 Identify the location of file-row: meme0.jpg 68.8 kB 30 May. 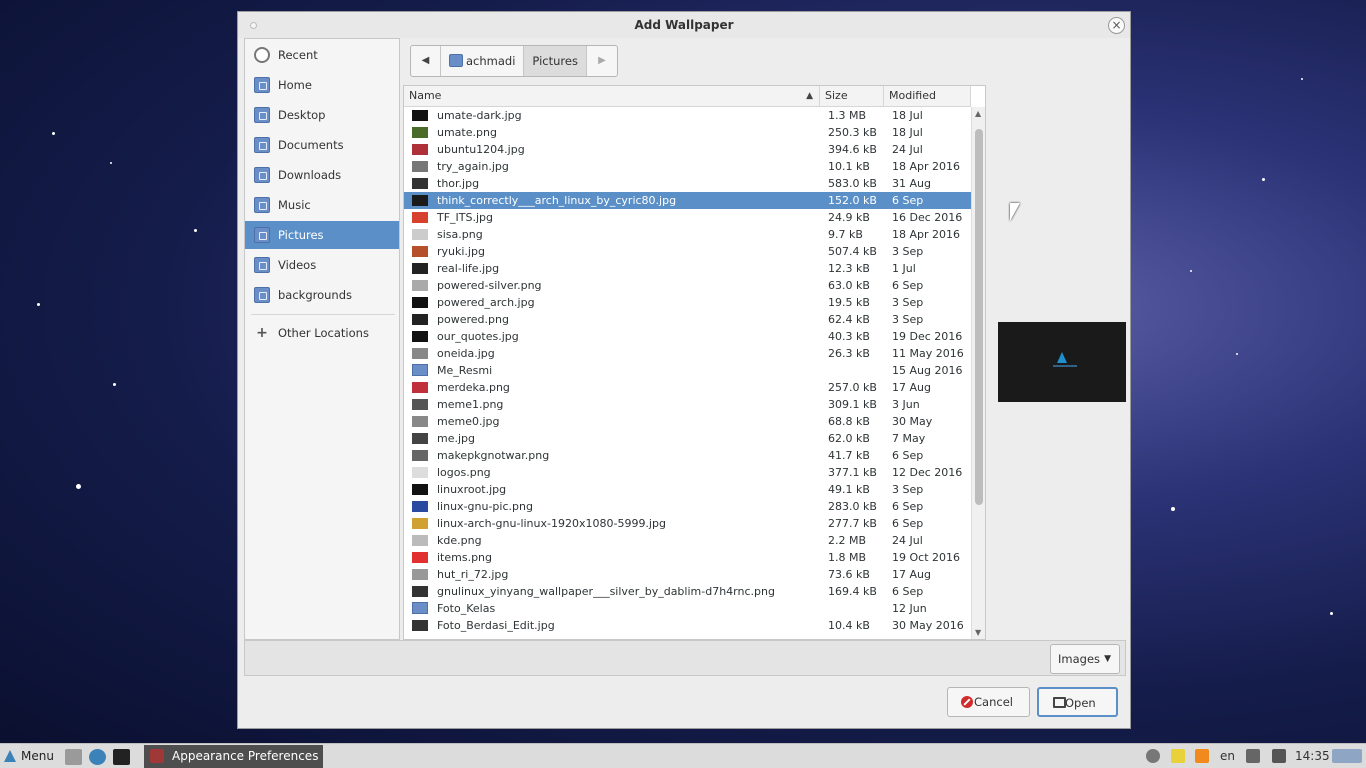
(687, 421).